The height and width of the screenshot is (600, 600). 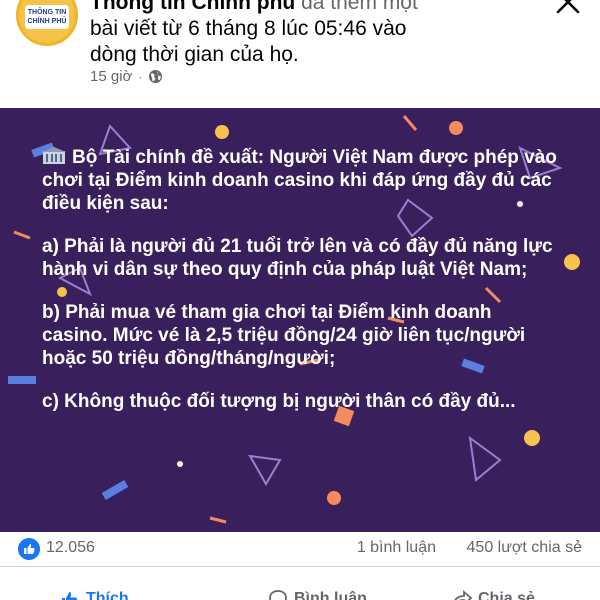 I want to click on like-count: 12.056, so click(x=70, y=548).